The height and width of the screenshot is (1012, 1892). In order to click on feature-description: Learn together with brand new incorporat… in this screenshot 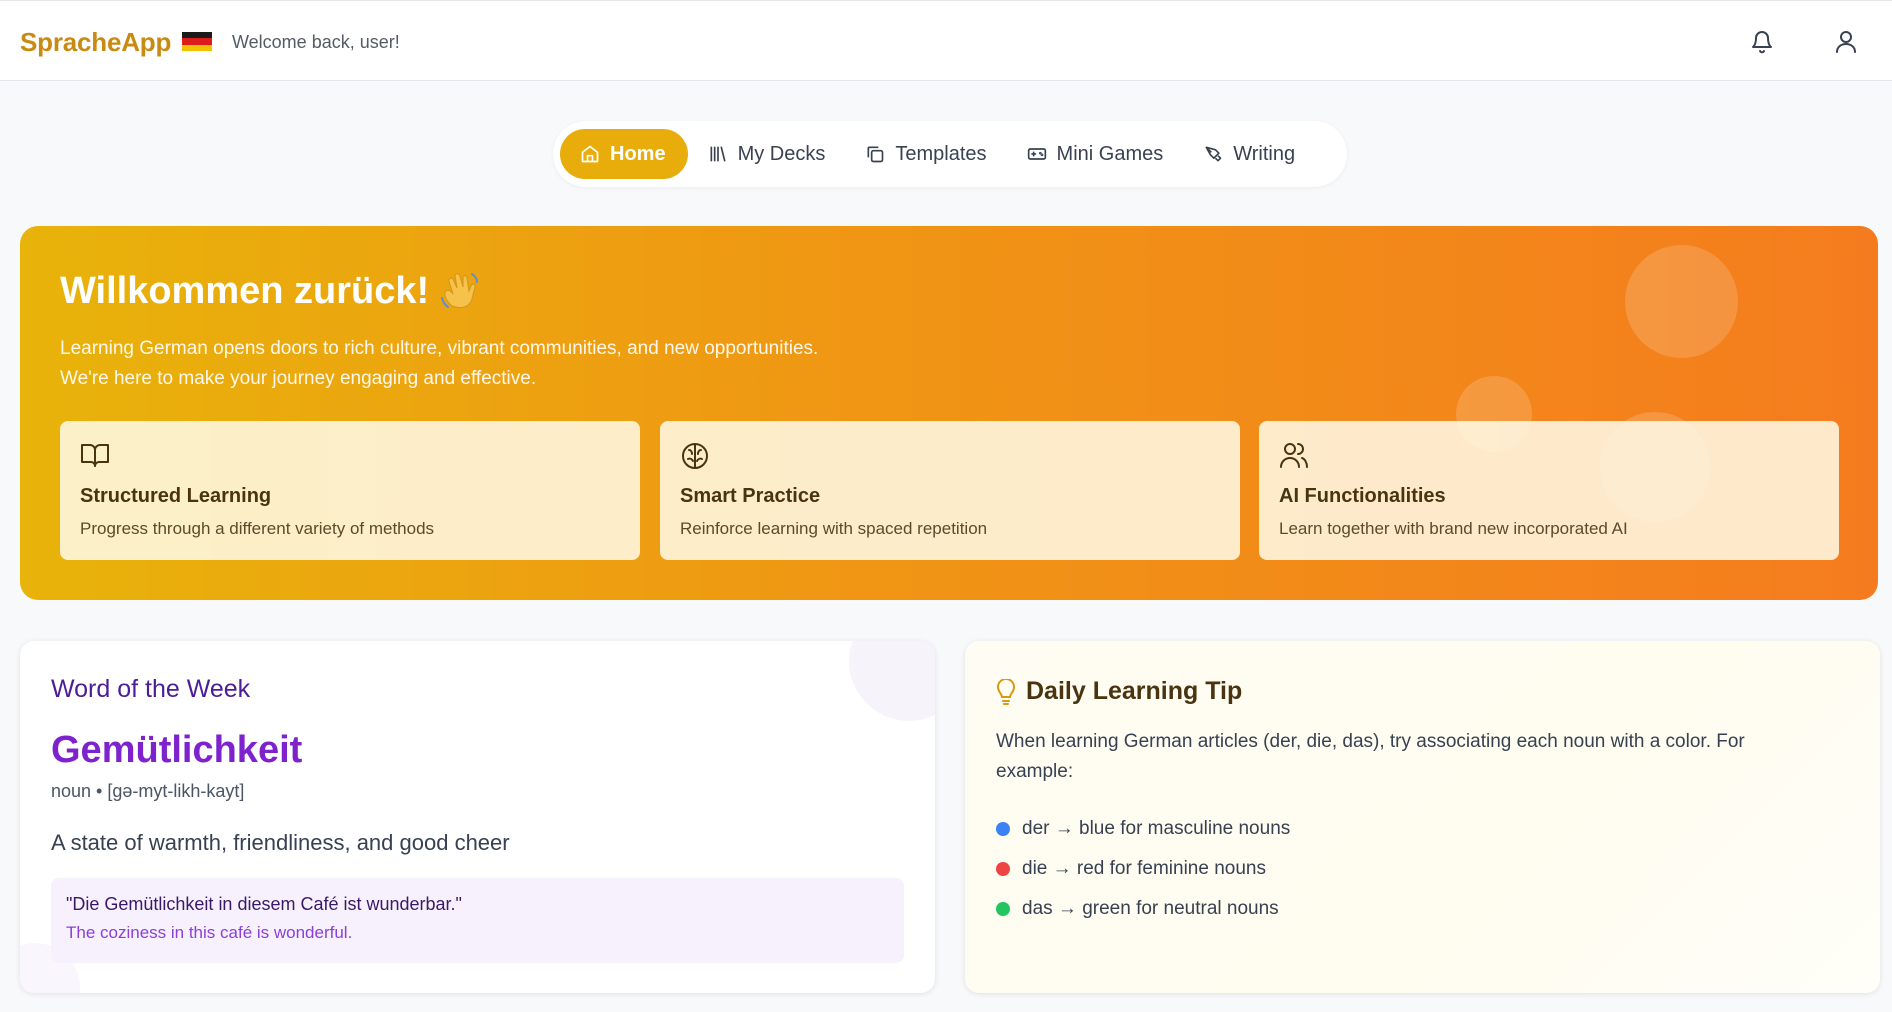, I will do `click(1453, 528)`.